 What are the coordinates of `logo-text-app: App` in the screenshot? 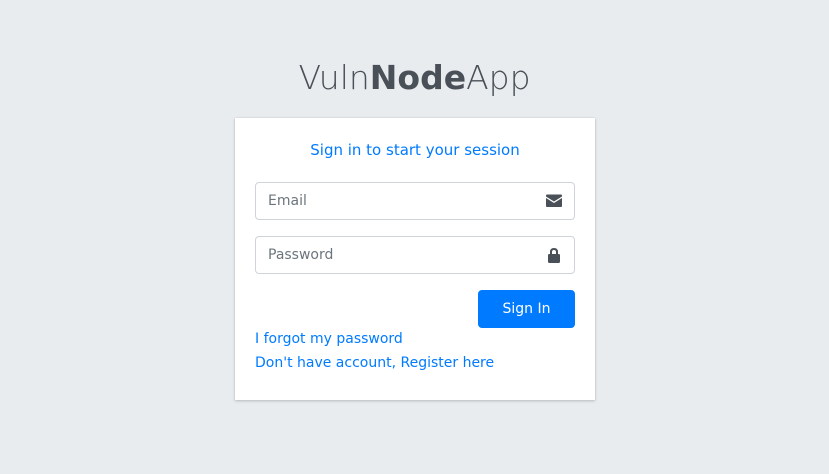 It's located at (498, 77).